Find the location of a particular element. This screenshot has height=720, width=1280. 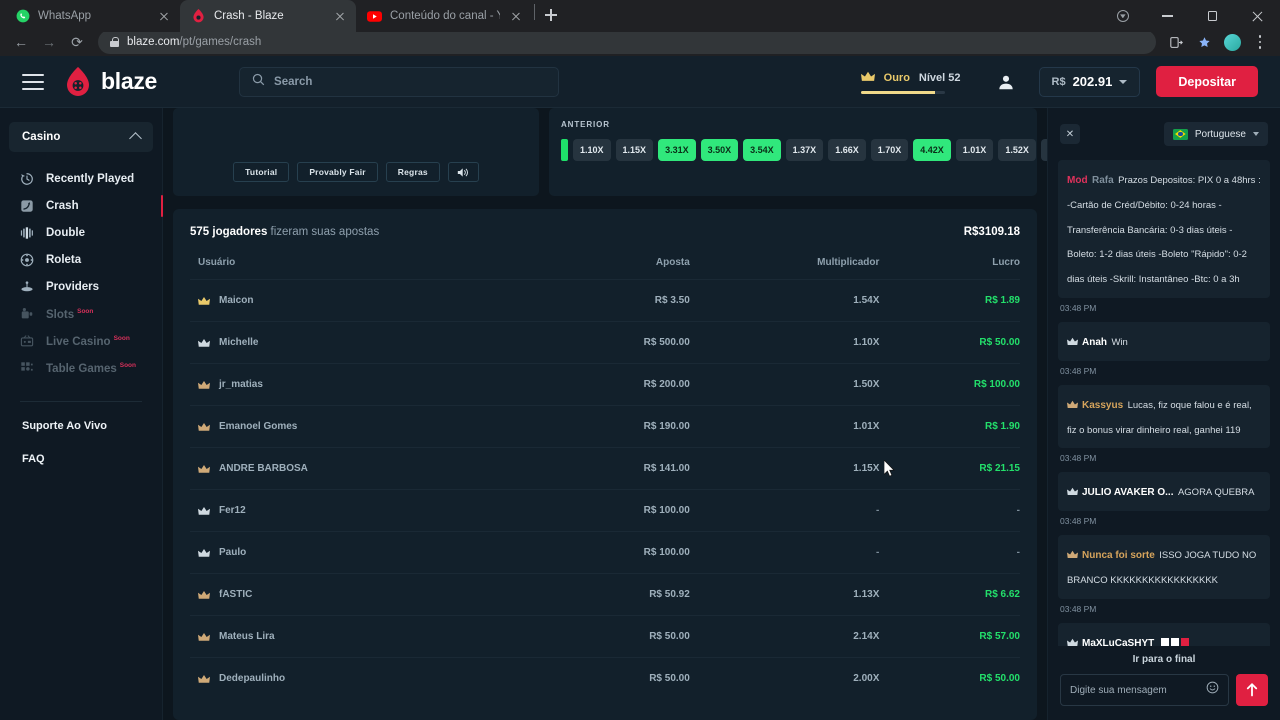

close-window-button is located at coordinates (1257, 16).